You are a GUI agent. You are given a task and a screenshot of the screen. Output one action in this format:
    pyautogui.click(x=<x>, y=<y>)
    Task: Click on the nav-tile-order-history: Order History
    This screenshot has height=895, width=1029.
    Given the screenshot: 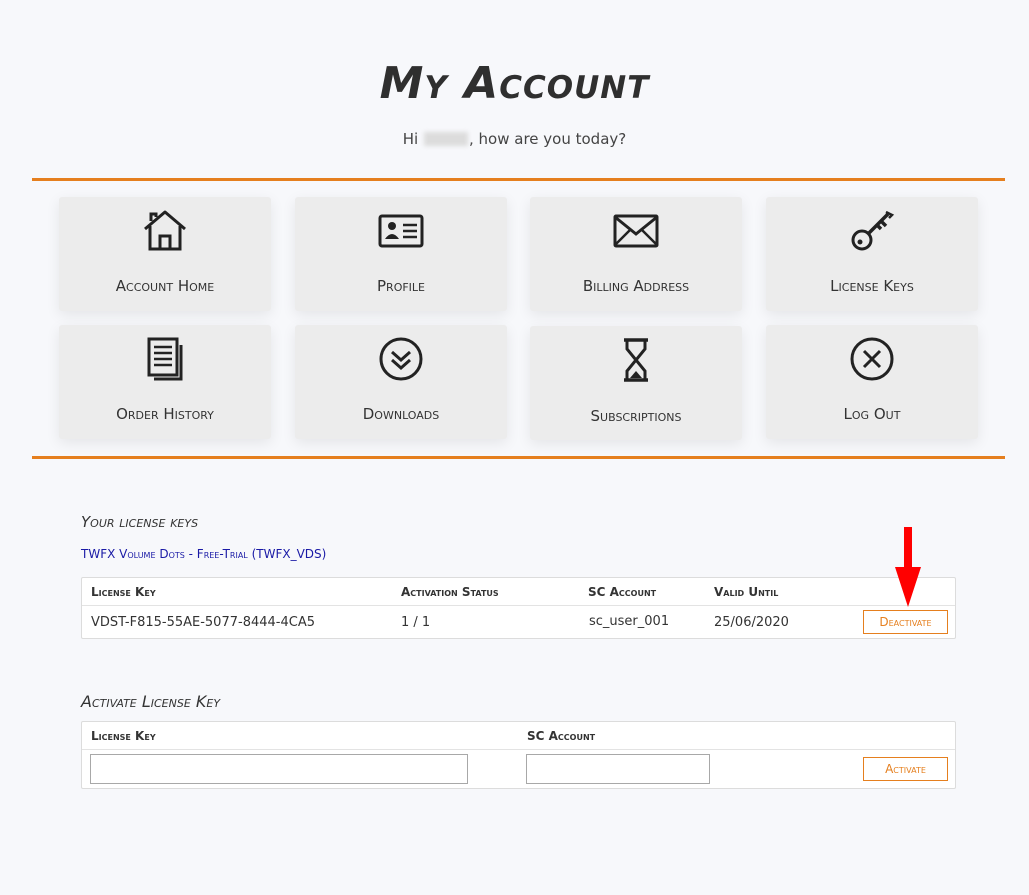 What is the action you would take?
    pyautogui.click(x=165, y=382)
    